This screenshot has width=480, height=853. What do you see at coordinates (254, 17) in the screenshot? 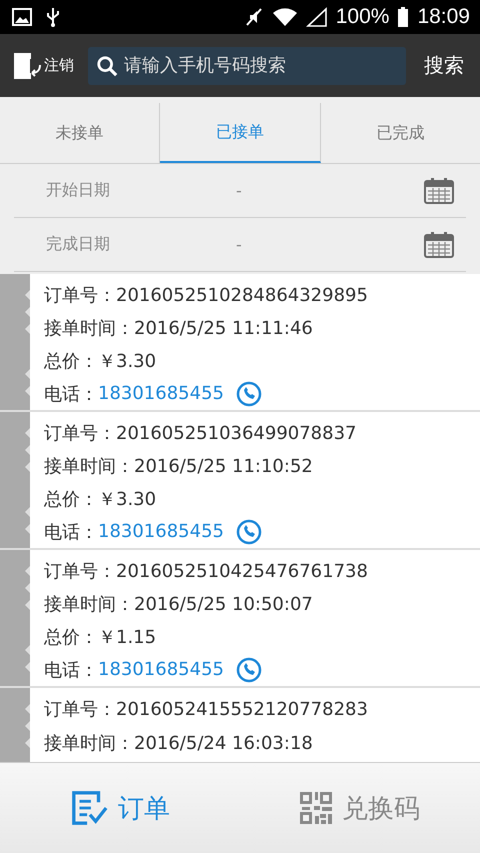
I see `mute-icon` at bounding box center [254, 17].